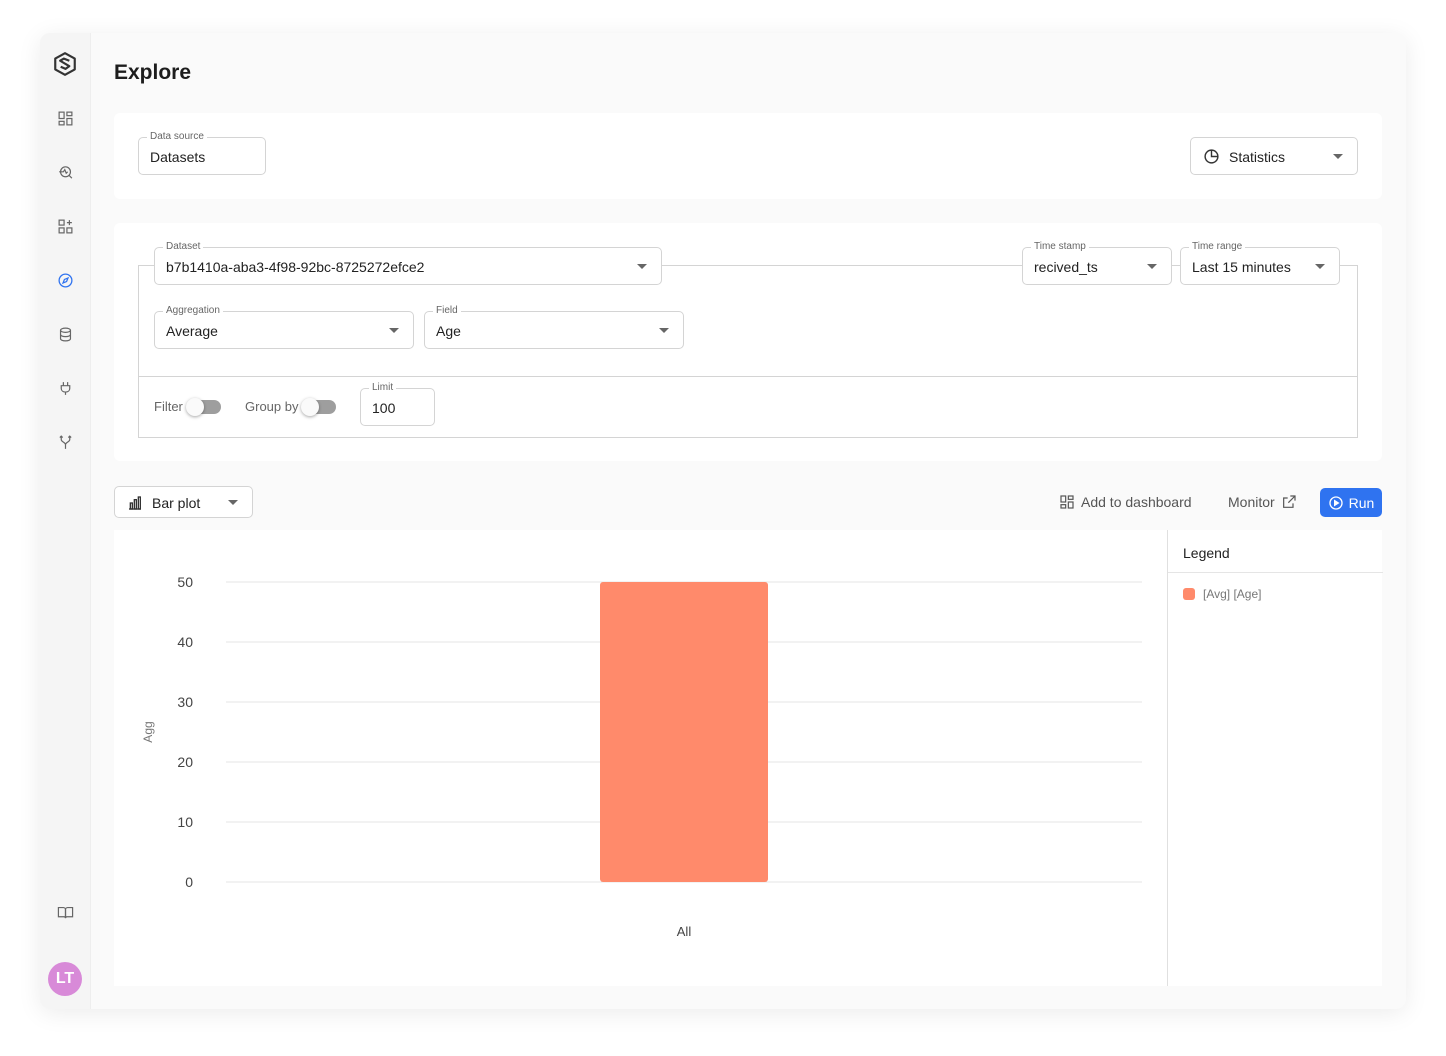 The image size is (1446, 1056). What do you see at coordinates (1275, 758) in the screenshot?
I see `legend-panel: Legend [Avg] [Age]` at bounding box center [1275, 758].